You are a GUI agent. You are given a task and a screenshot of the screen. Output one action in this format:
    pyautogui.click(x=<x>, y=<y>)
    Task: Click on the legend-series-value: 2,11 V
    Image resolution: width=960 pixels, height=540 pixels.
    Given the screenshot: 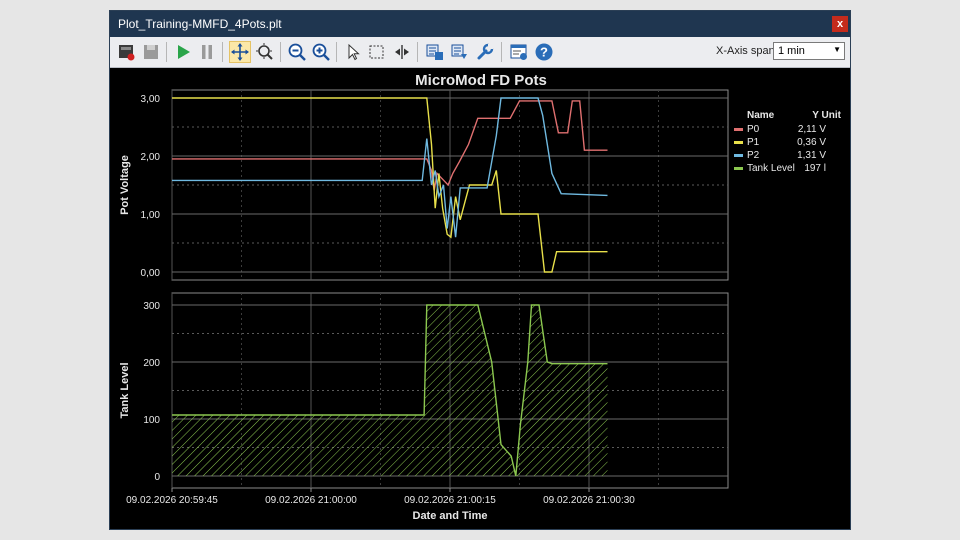 What is the action you would take?
    pyautogui.click(x=812, y=129)
    